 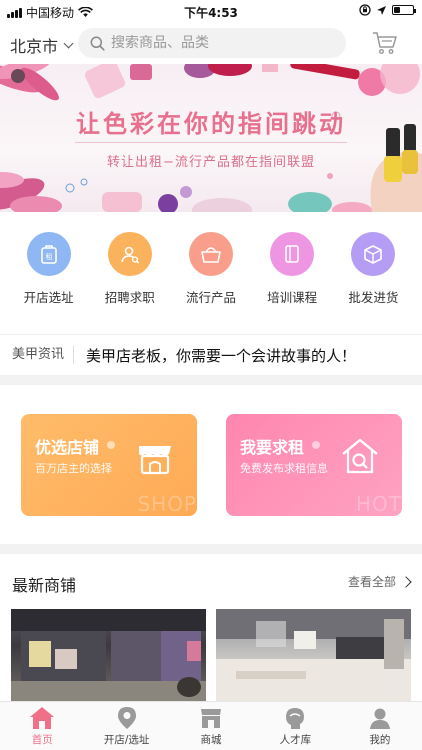 I want to click on banner-title: 让色彩在你的指间跳动, so click(x=211, y=124).